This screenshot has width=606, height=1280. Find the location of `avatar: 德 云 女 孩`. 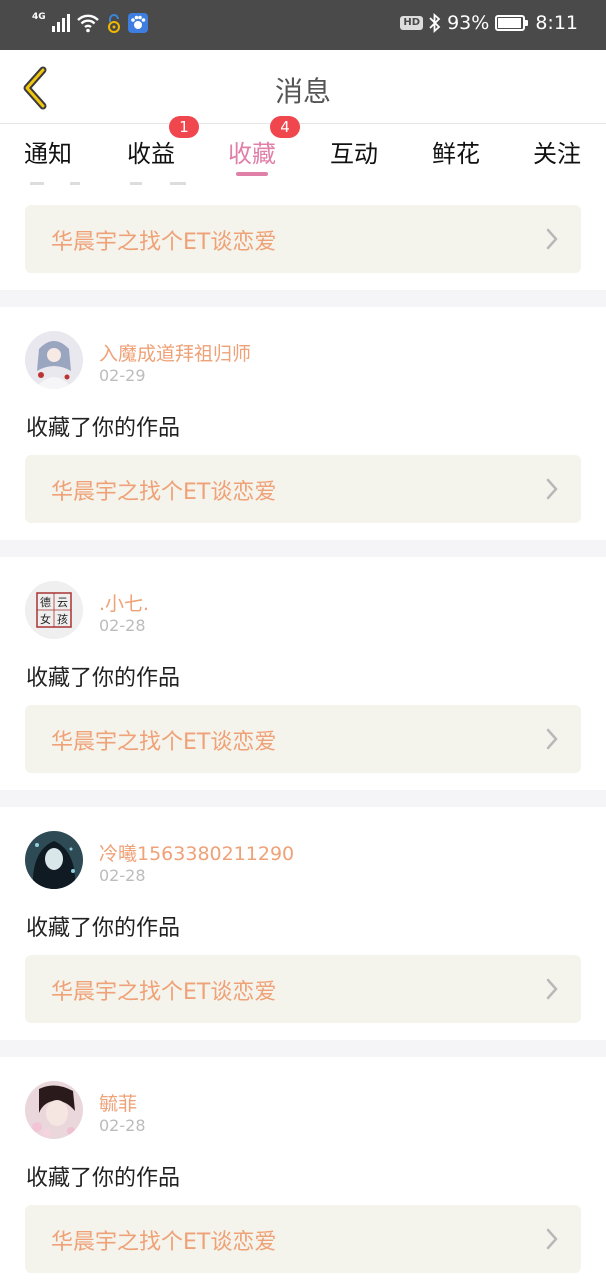

avatar: 德 云 女 孩 is located at coordinates (54, 610).